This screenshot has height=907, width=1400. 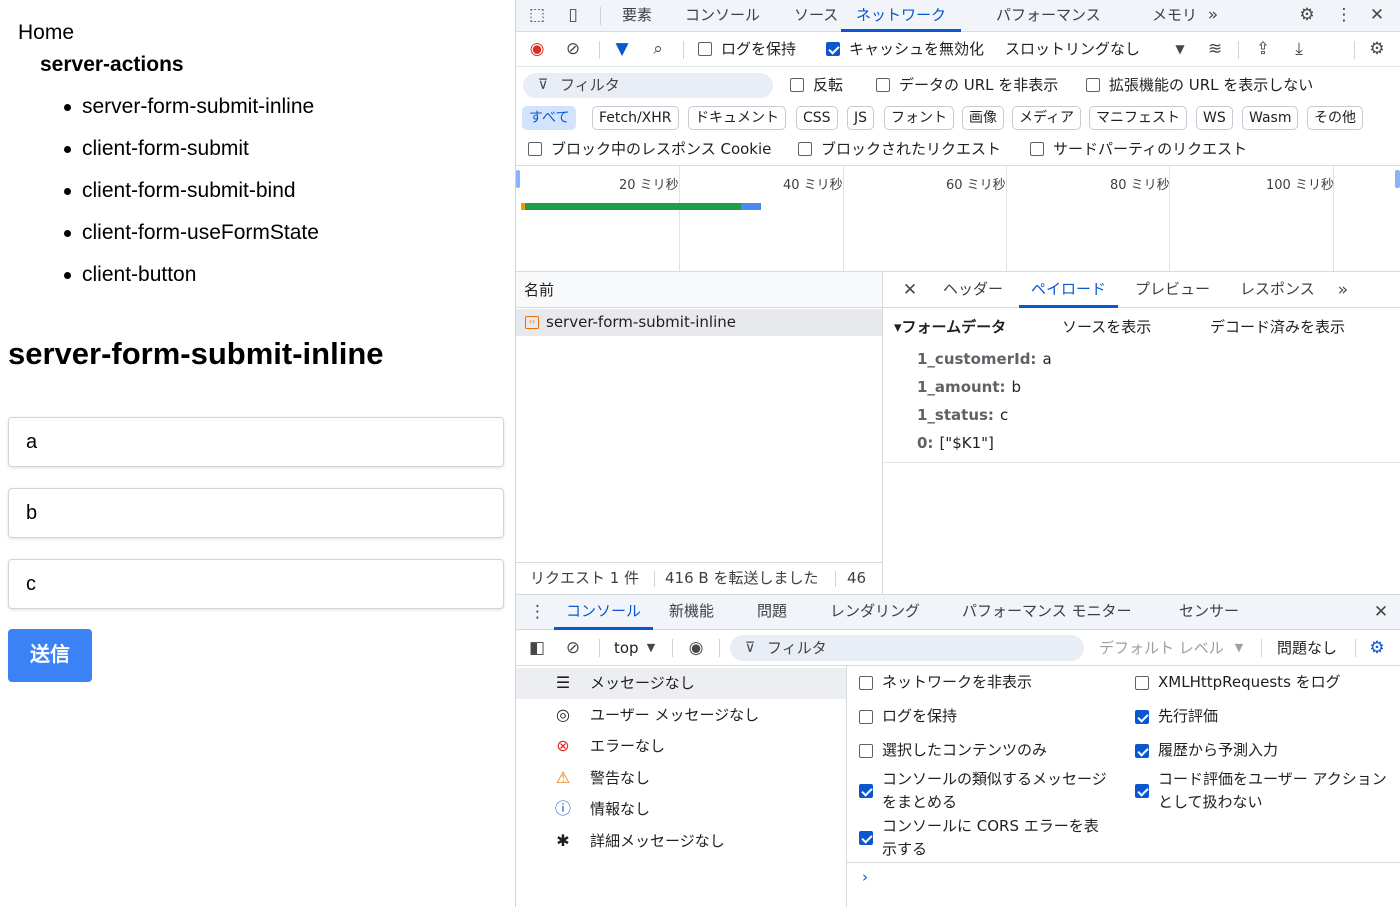 I want to click on settings-icon: ⚙, so click(x=1307, y=15).